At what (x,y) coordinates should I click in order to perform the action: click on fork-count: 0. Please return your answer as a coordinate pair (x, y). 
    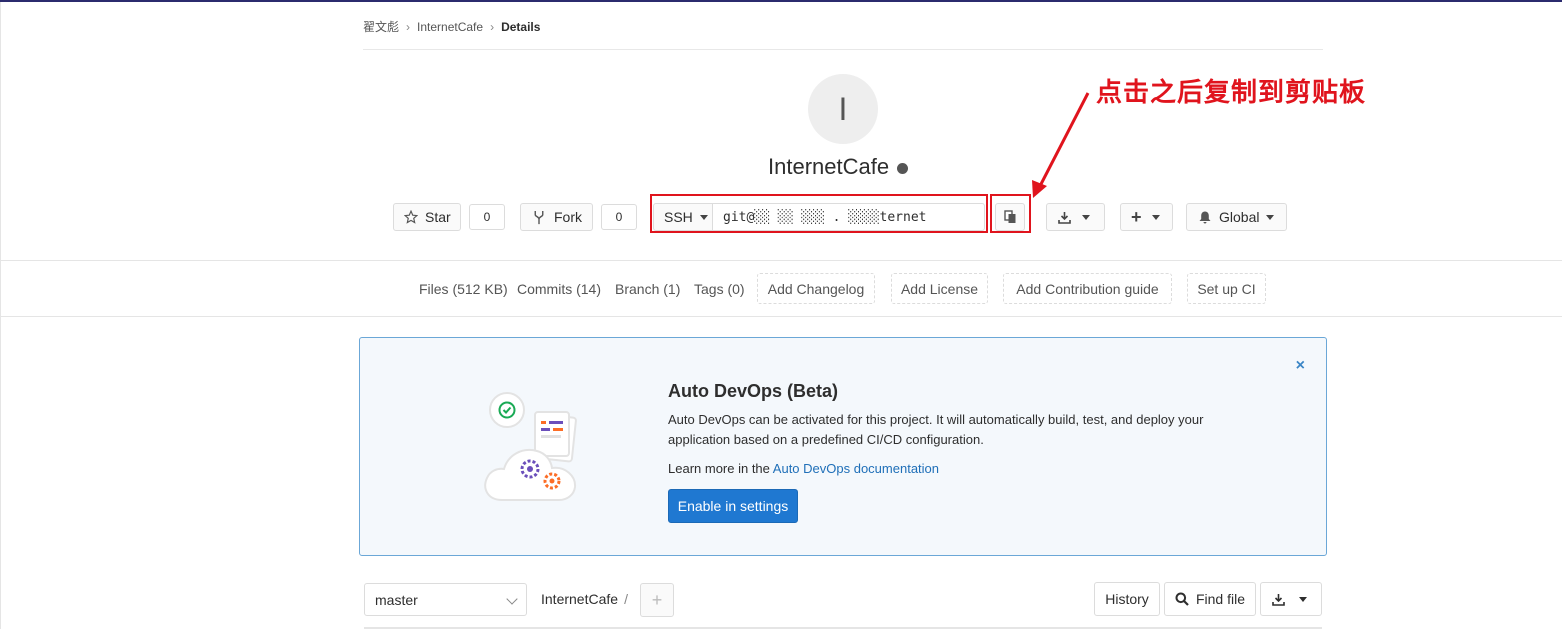
    Looking at the image, I should click on (619, 217).